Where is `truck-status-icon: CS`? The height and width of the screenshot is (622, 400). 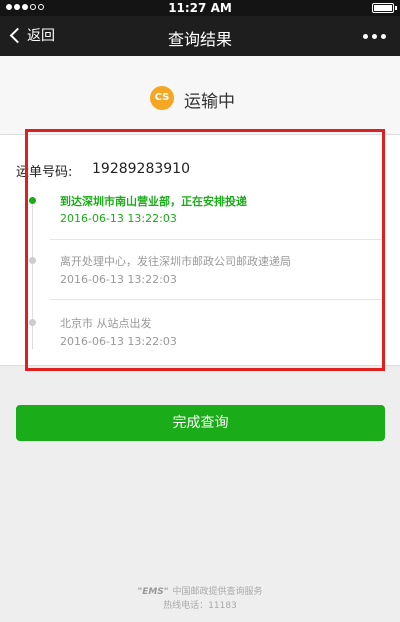 truck-status-icon: CS is located at coordinates (162, 98).